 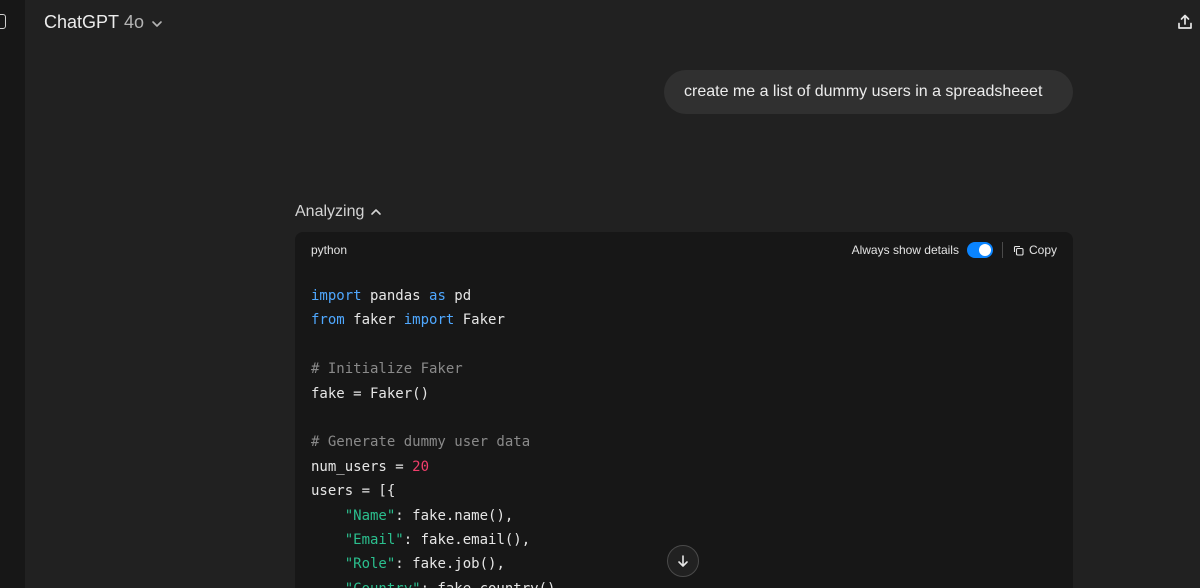 I want to click on copy-button: Copy, so click(x=1035, y=250).